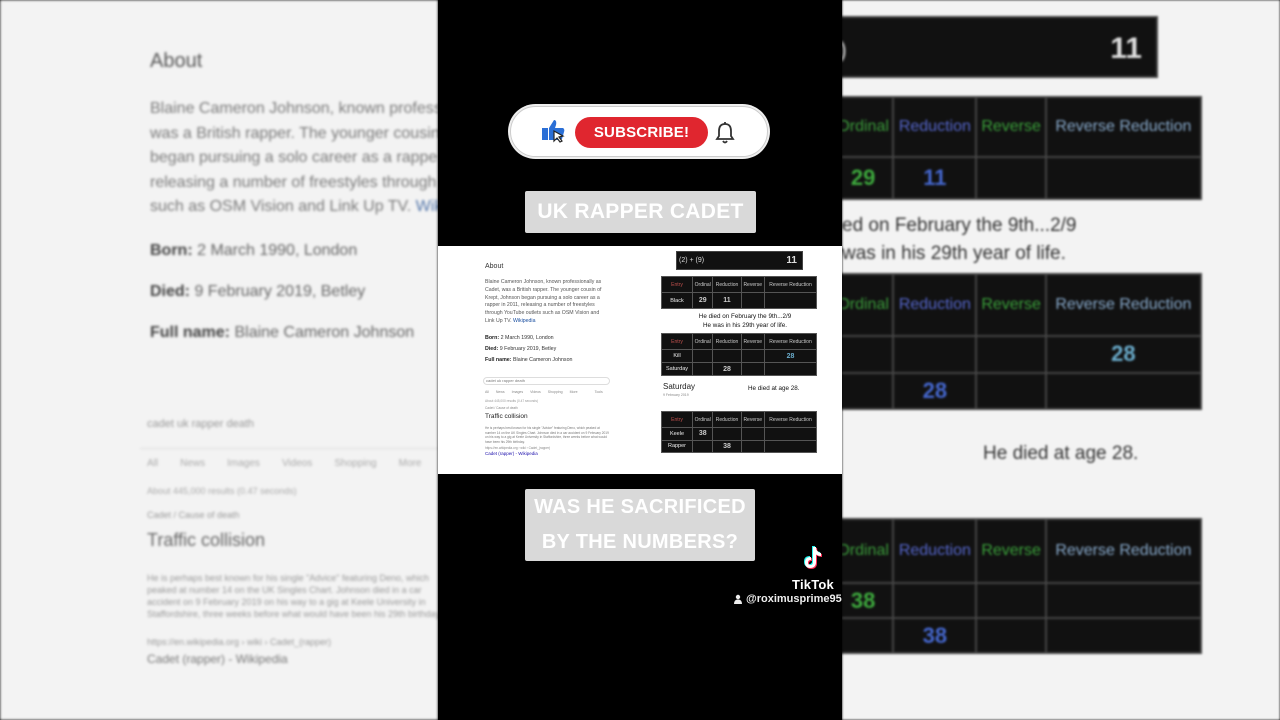  What do you see at coordinates (725, 133) in the screenshot?
I see `bell-icon` at bounding box center [725, 133].